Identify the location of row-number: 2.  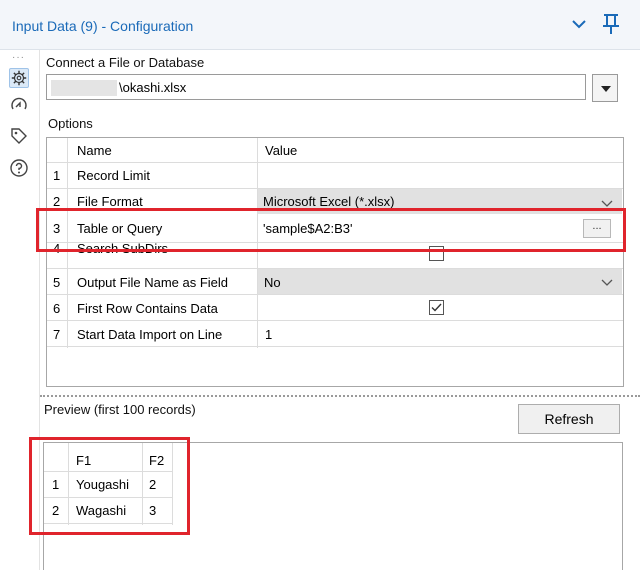
(57, 201).